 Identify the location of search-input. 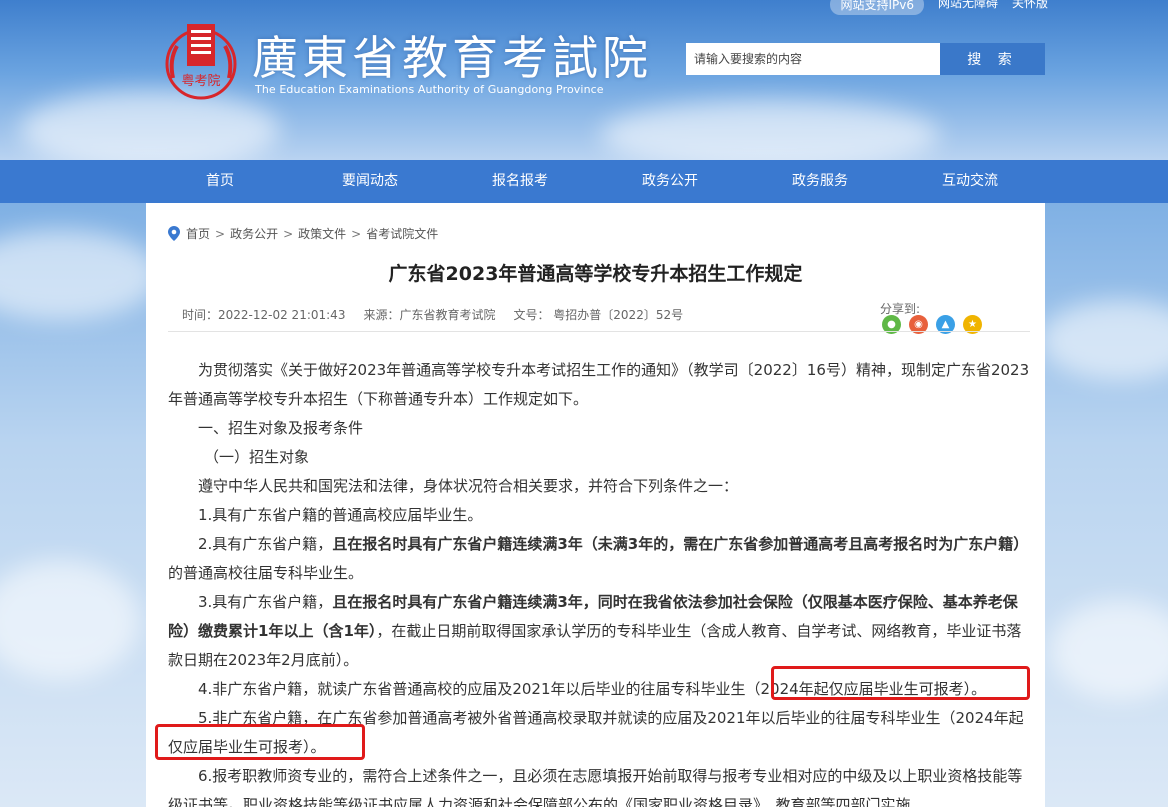
(813, 59).